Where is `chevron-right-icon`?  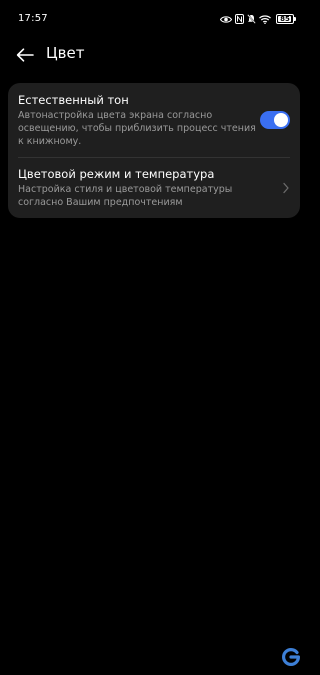 chevron-right-icon is located at coordinates (286, 188).